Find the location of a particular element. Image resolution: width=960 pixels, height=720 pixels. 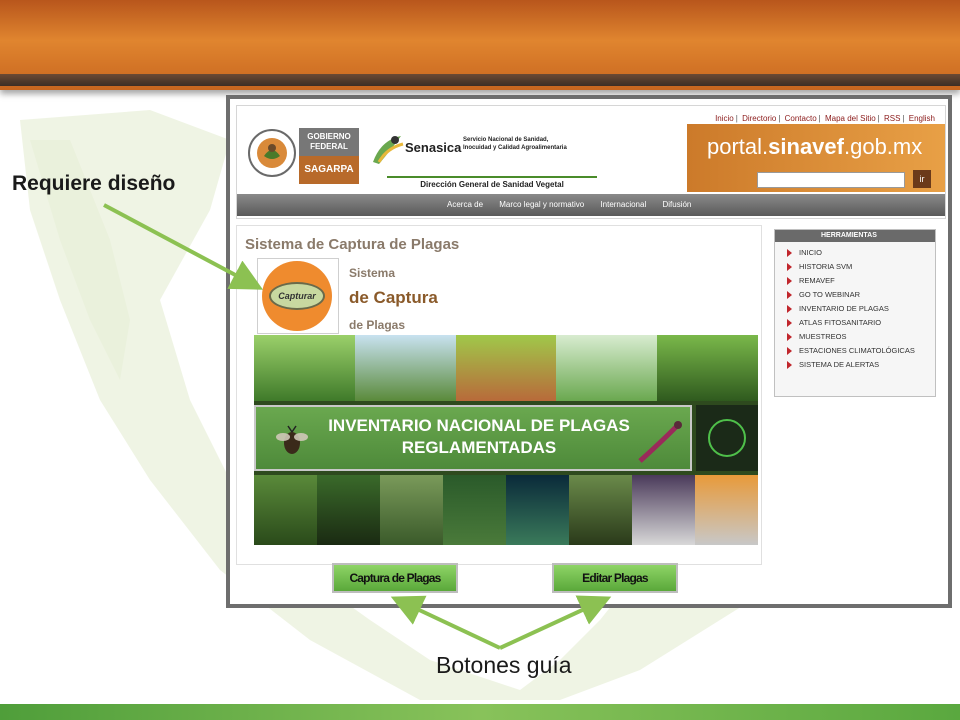

search-input is located at coordinates (831, 180).